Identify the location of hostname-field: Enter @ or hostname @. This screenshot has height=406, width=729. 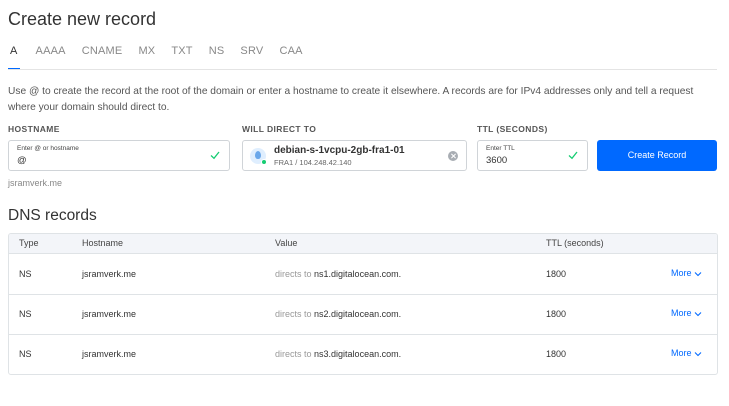
(119, 155).